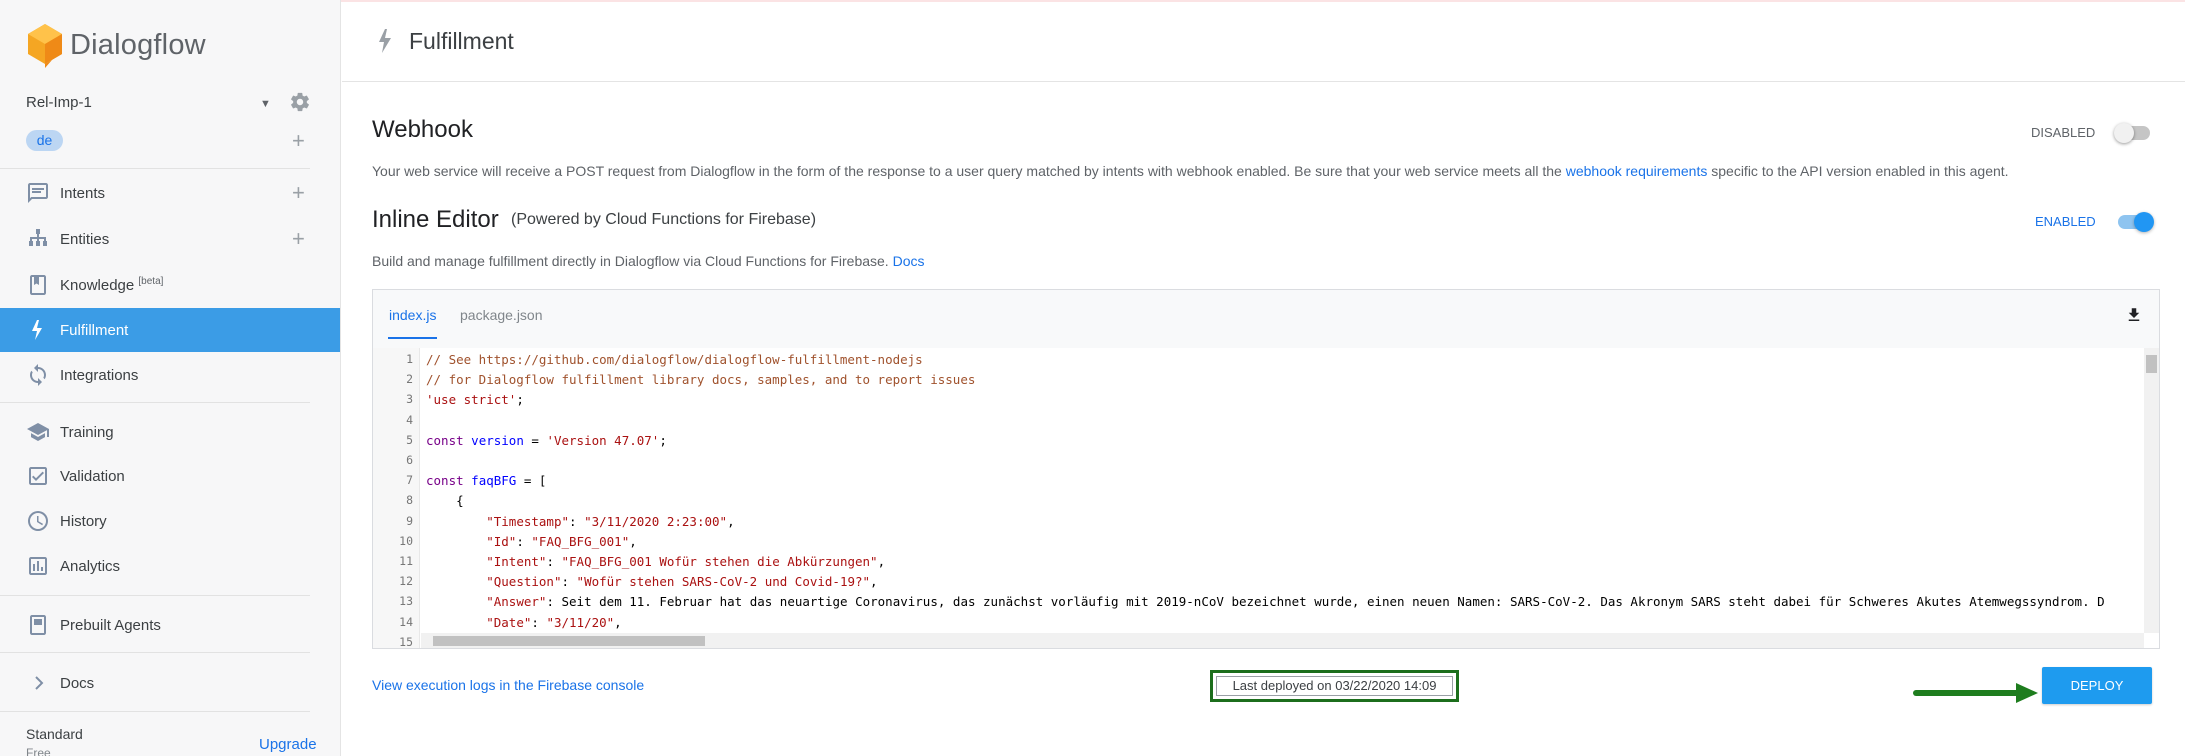 This screenshot has height=756, width=2185. Describe the element at coordinates (409, 399) in the screenshot. I see `line-number: 3` at that location.